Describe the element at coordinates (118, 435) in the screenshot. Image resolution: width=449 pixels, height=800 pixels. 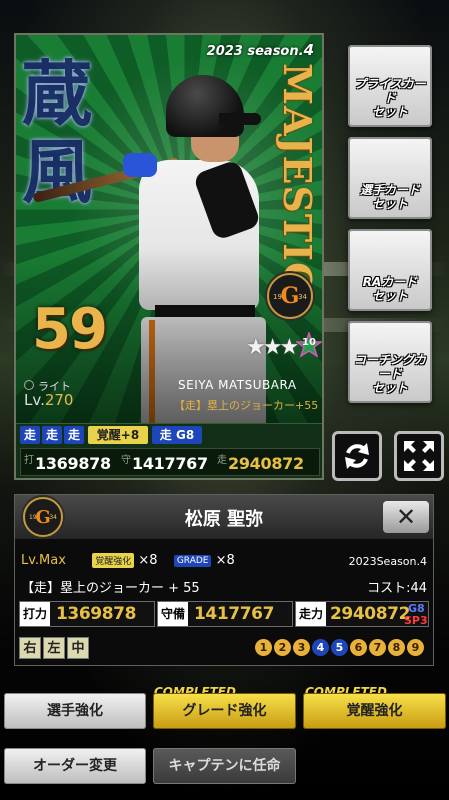
I see `kakusei-tag: 覚醒+8` at that location.